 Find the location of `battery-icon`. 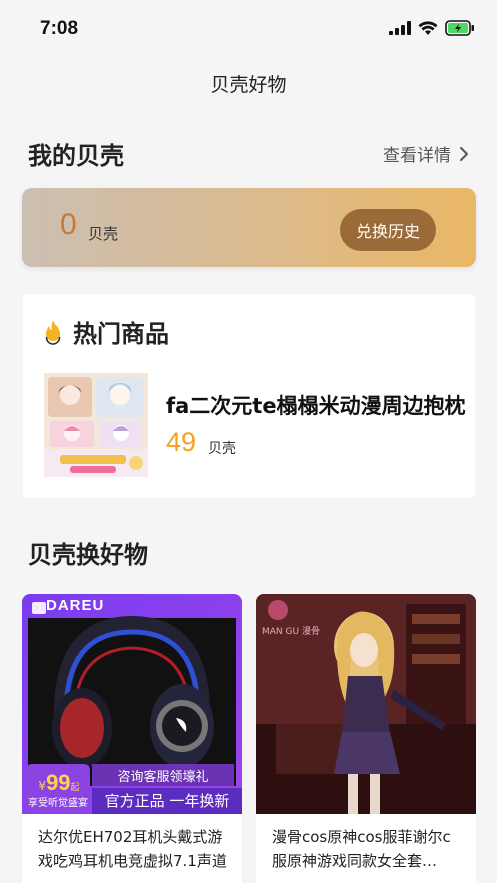

battery-icon is located at coordinates (459, 28).